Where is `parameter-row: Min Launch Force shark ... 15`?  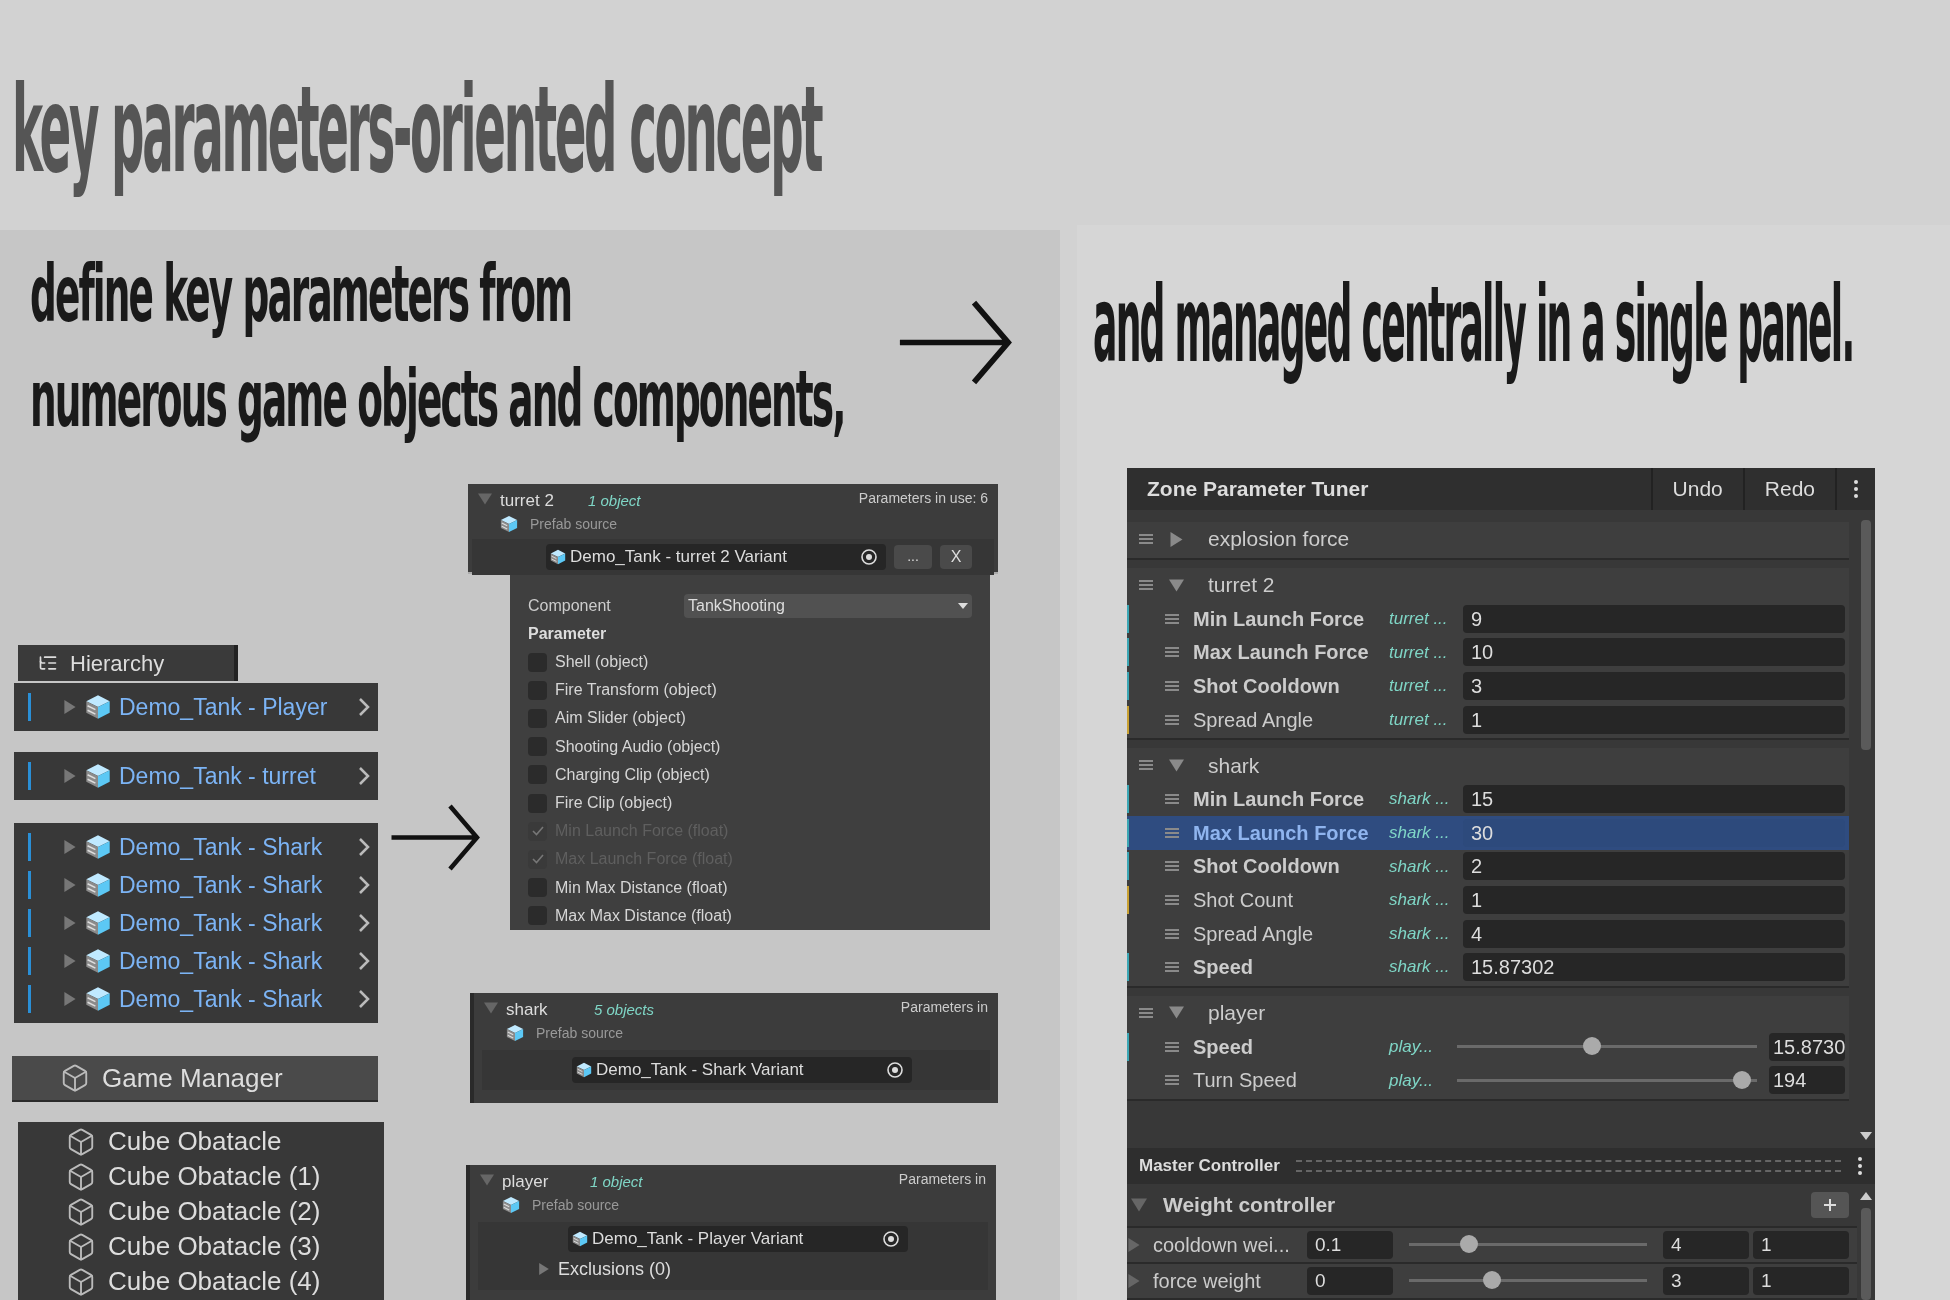 parameter-row: Min Launch Force shark ... 15 is located at coordinates (1488, 799).